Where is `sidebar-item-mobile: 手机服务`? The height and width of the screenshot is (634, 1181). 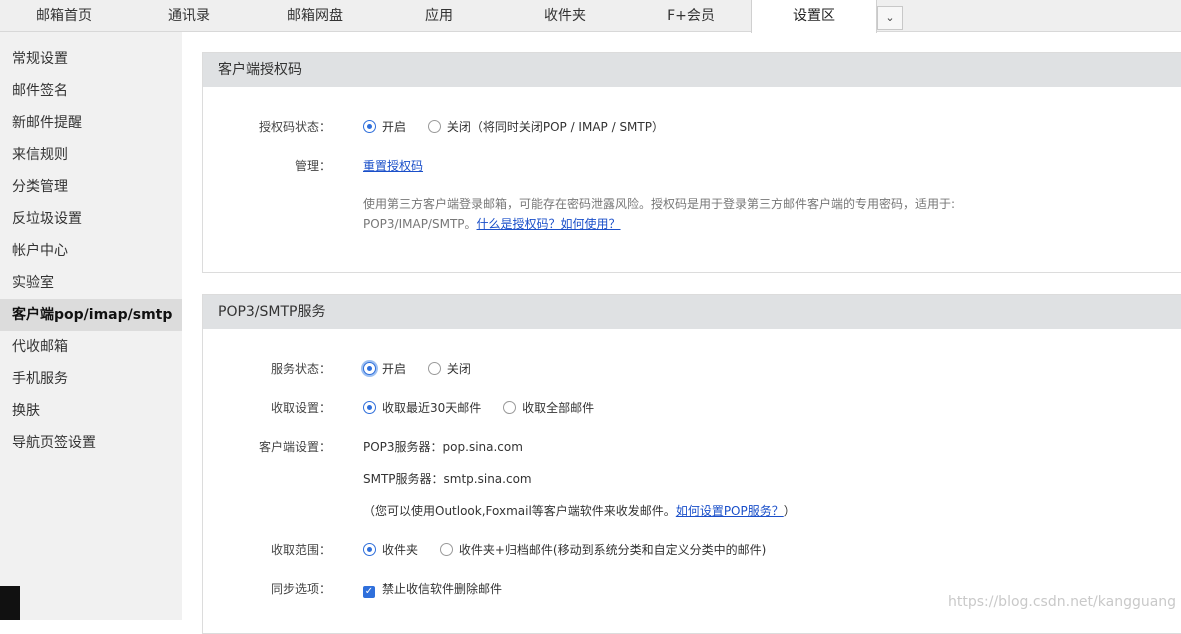 sidebar-item-mobile: 手机服务 is located at coordinates (91, 379).